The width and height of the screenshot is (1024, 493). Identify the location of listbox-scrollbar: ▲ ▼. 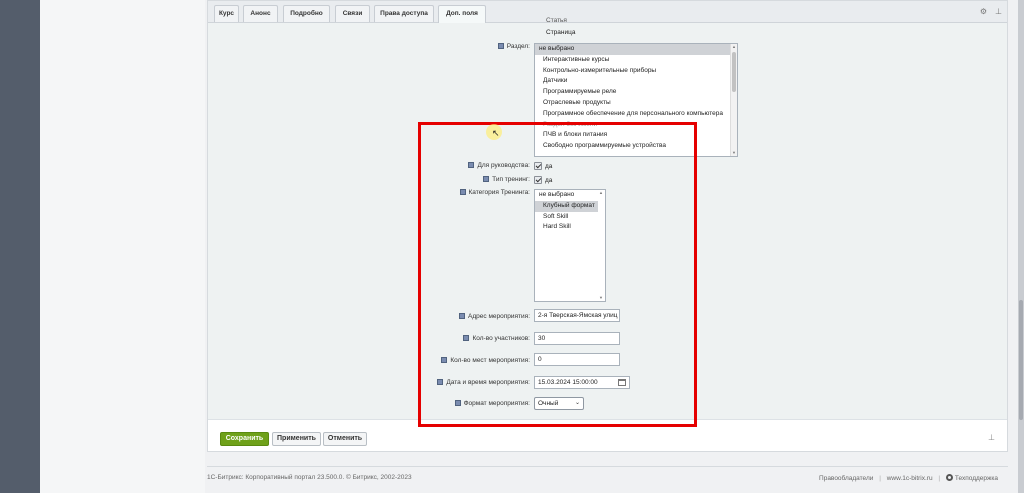
(733, 100).